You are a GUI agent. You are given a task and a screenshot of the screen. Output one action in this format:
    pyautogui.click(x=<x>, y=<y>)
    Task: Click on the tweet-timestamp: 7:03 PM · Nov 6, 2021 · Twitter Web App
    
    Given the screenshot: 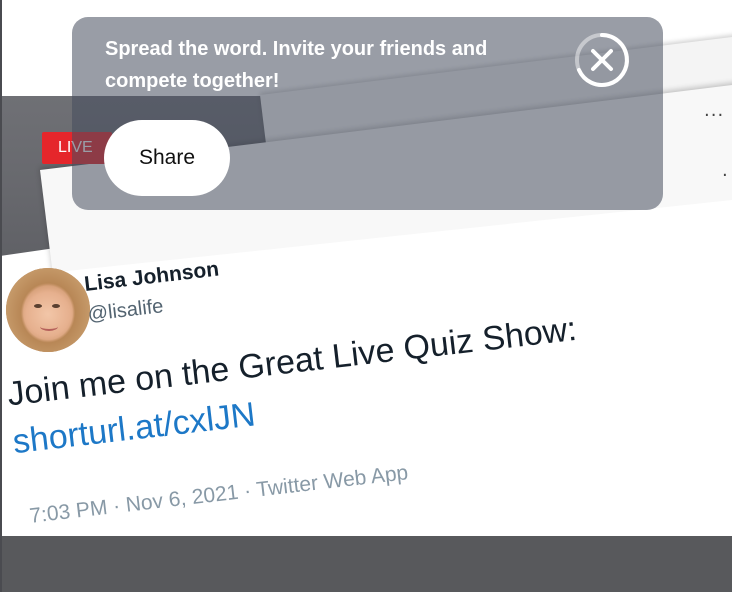 What is the action you would take?
    pyautogui.click(x=219, y=494)
    